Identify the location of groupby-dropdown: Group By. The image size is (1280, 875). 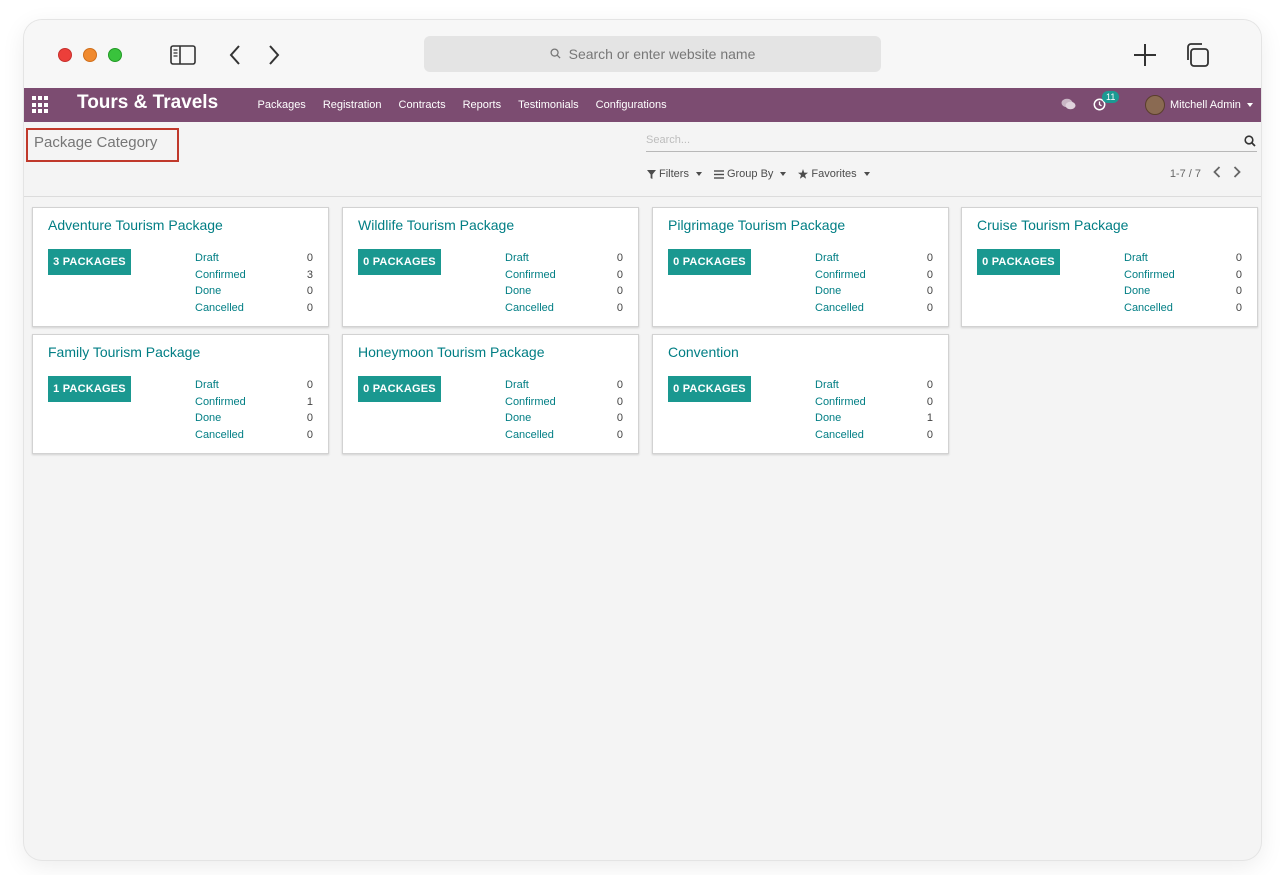
(750, 174).